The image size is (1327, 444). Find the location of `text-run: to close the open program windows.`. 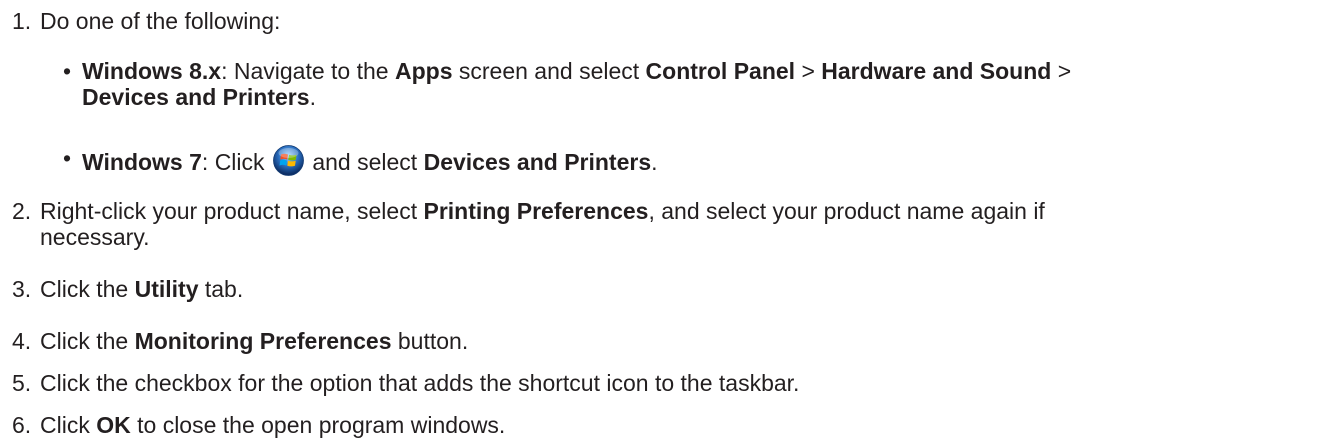

text-run: to close the open program windows. is located at coordinates (318, 425).